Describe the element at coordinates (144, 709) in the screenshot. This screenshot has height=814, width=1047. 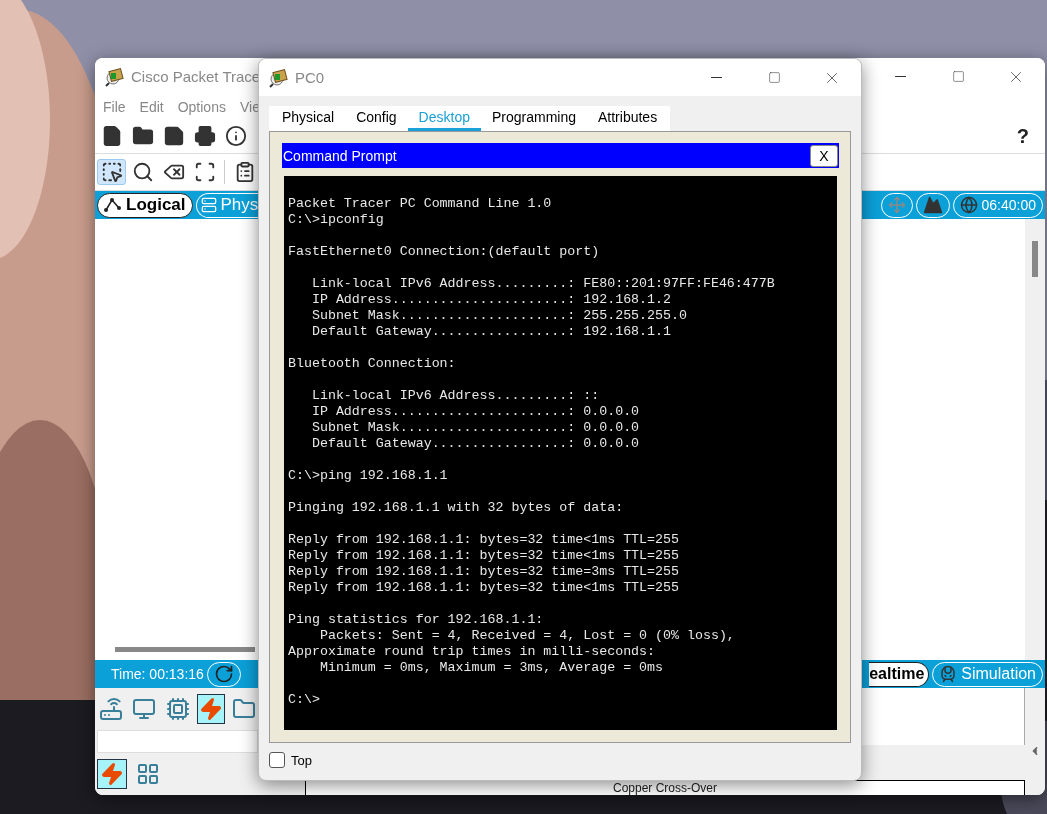
I see `computer-icon` at that location.